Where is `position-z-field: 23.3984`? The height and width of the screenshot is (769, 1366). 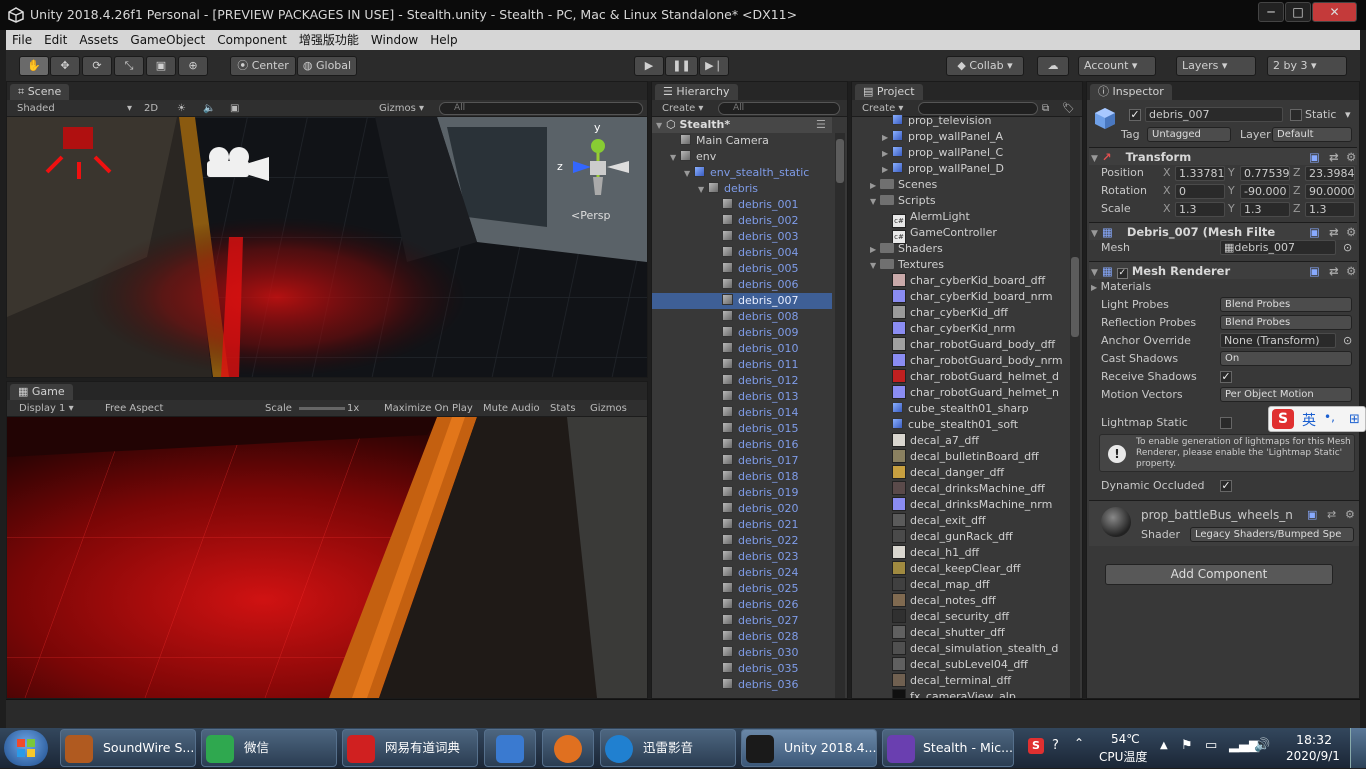
position-z-field: 23.3984 is located at coordinates (1330, 173).